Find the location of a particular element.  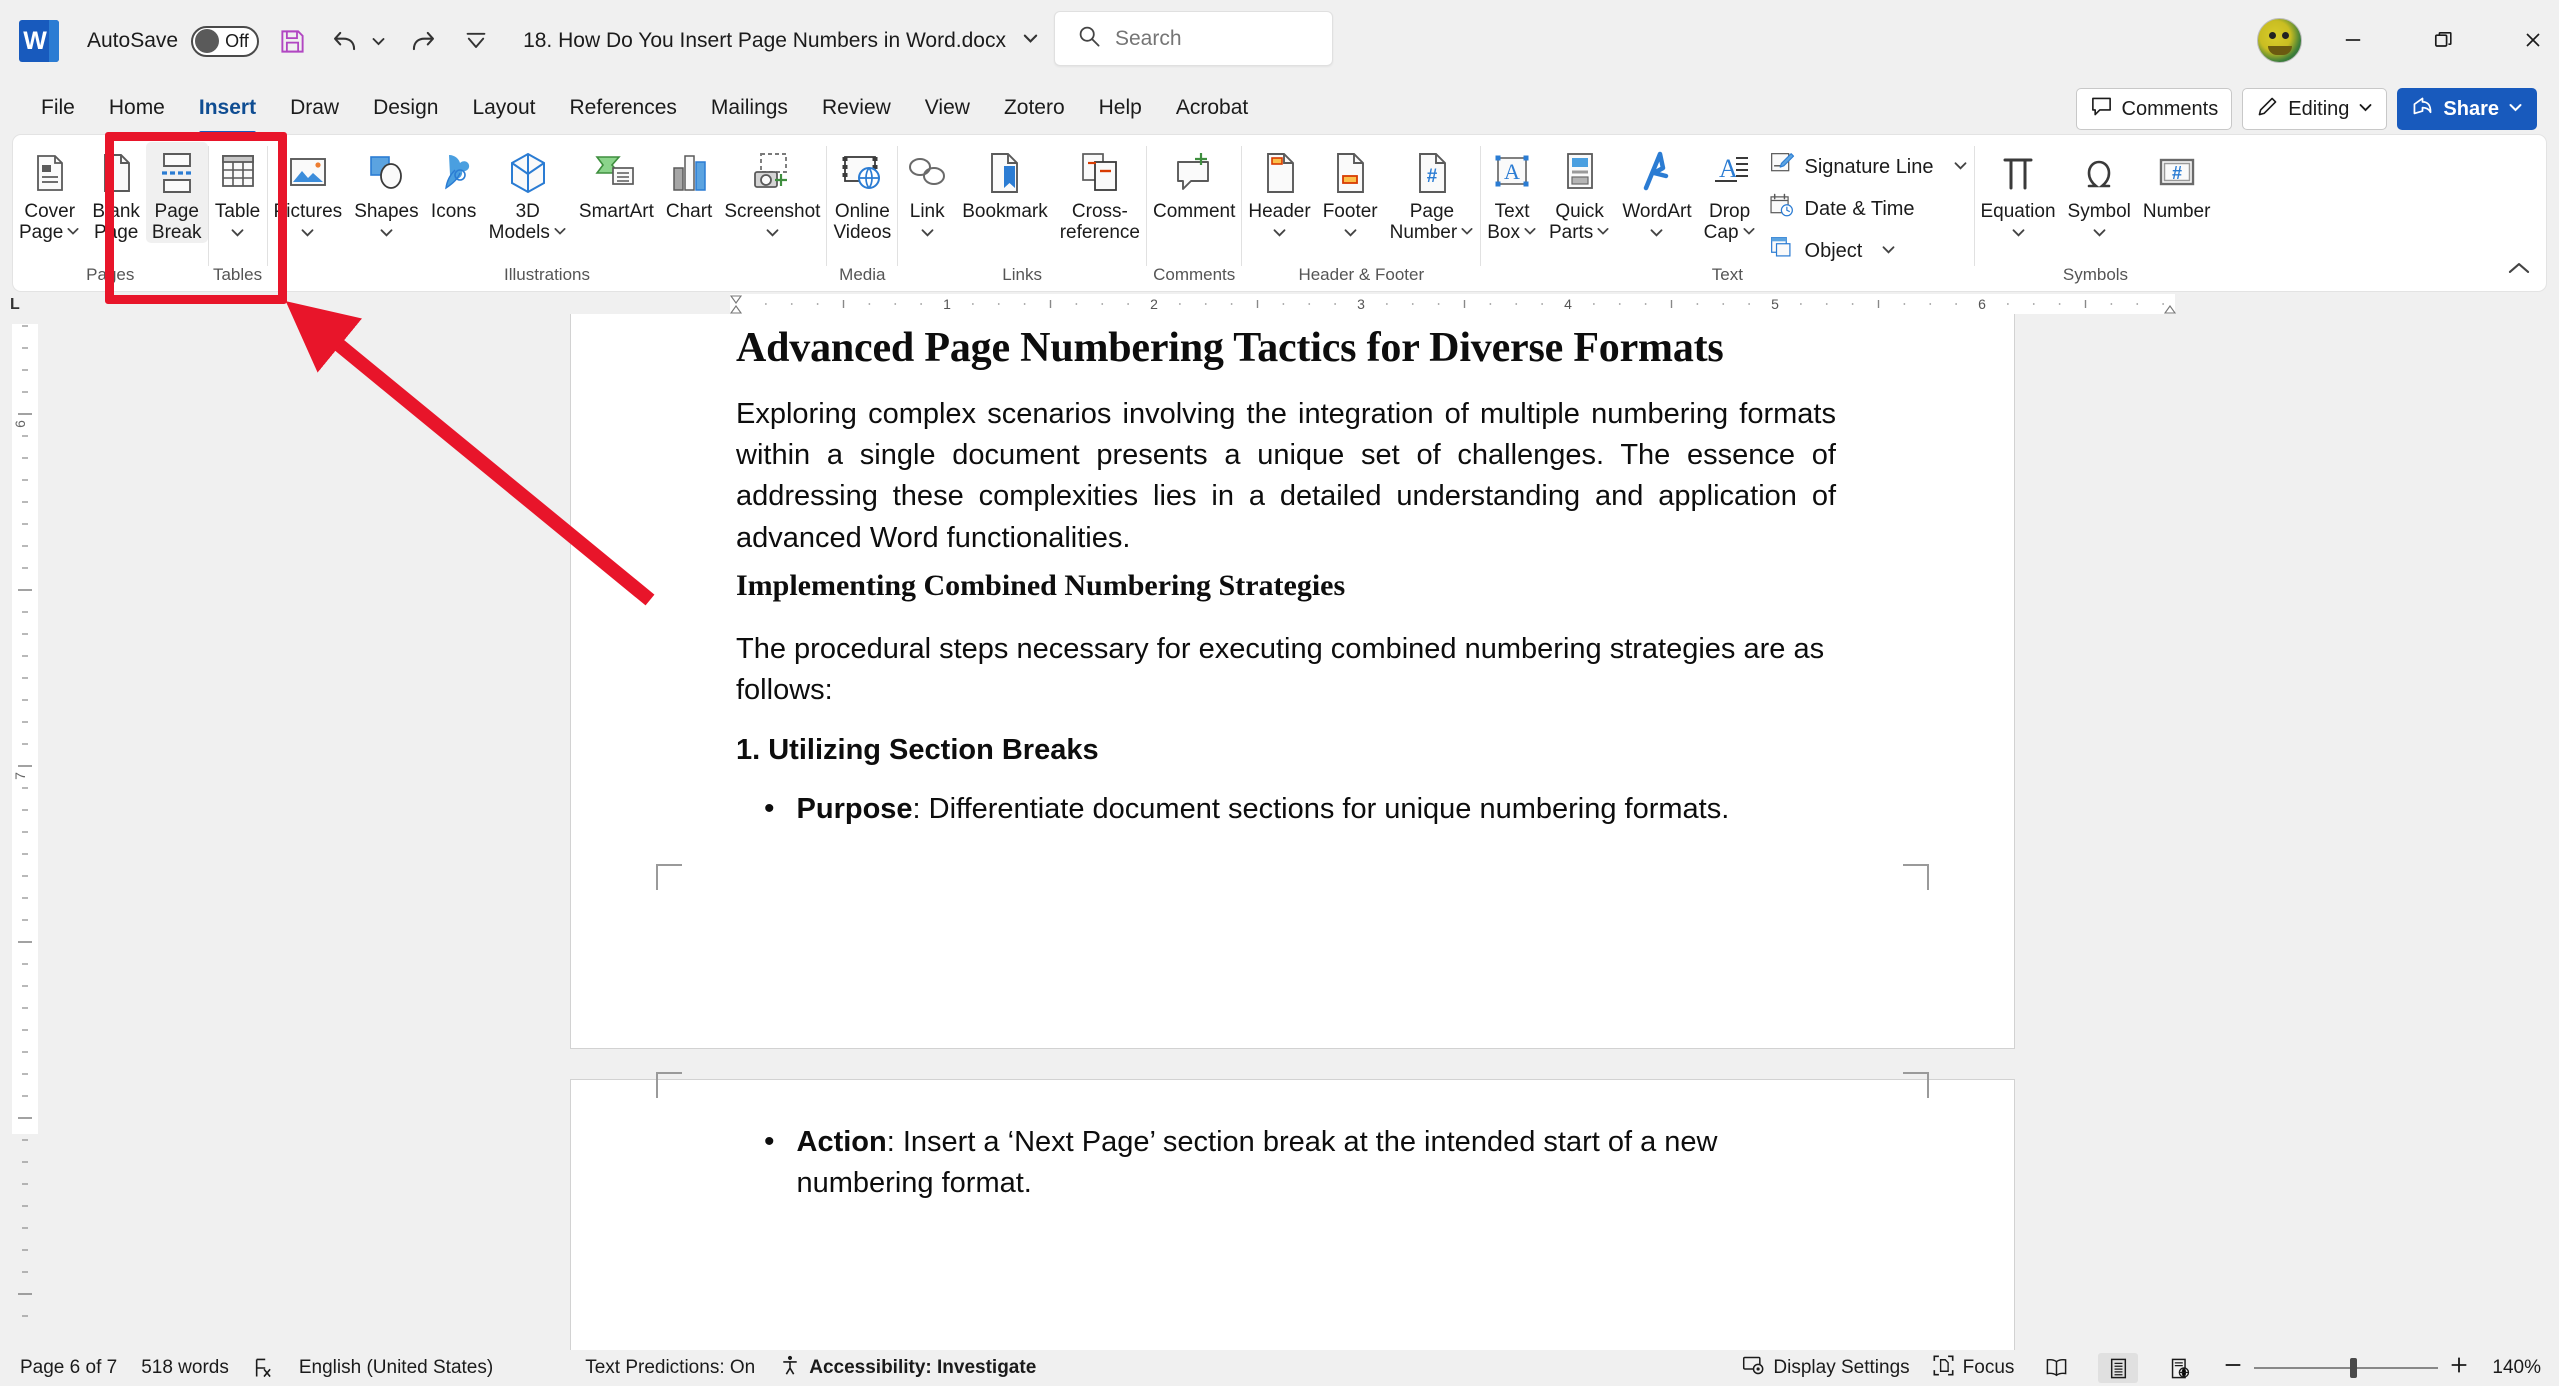

tab-zotero: Zotero is located at coordinates (1034, 108).